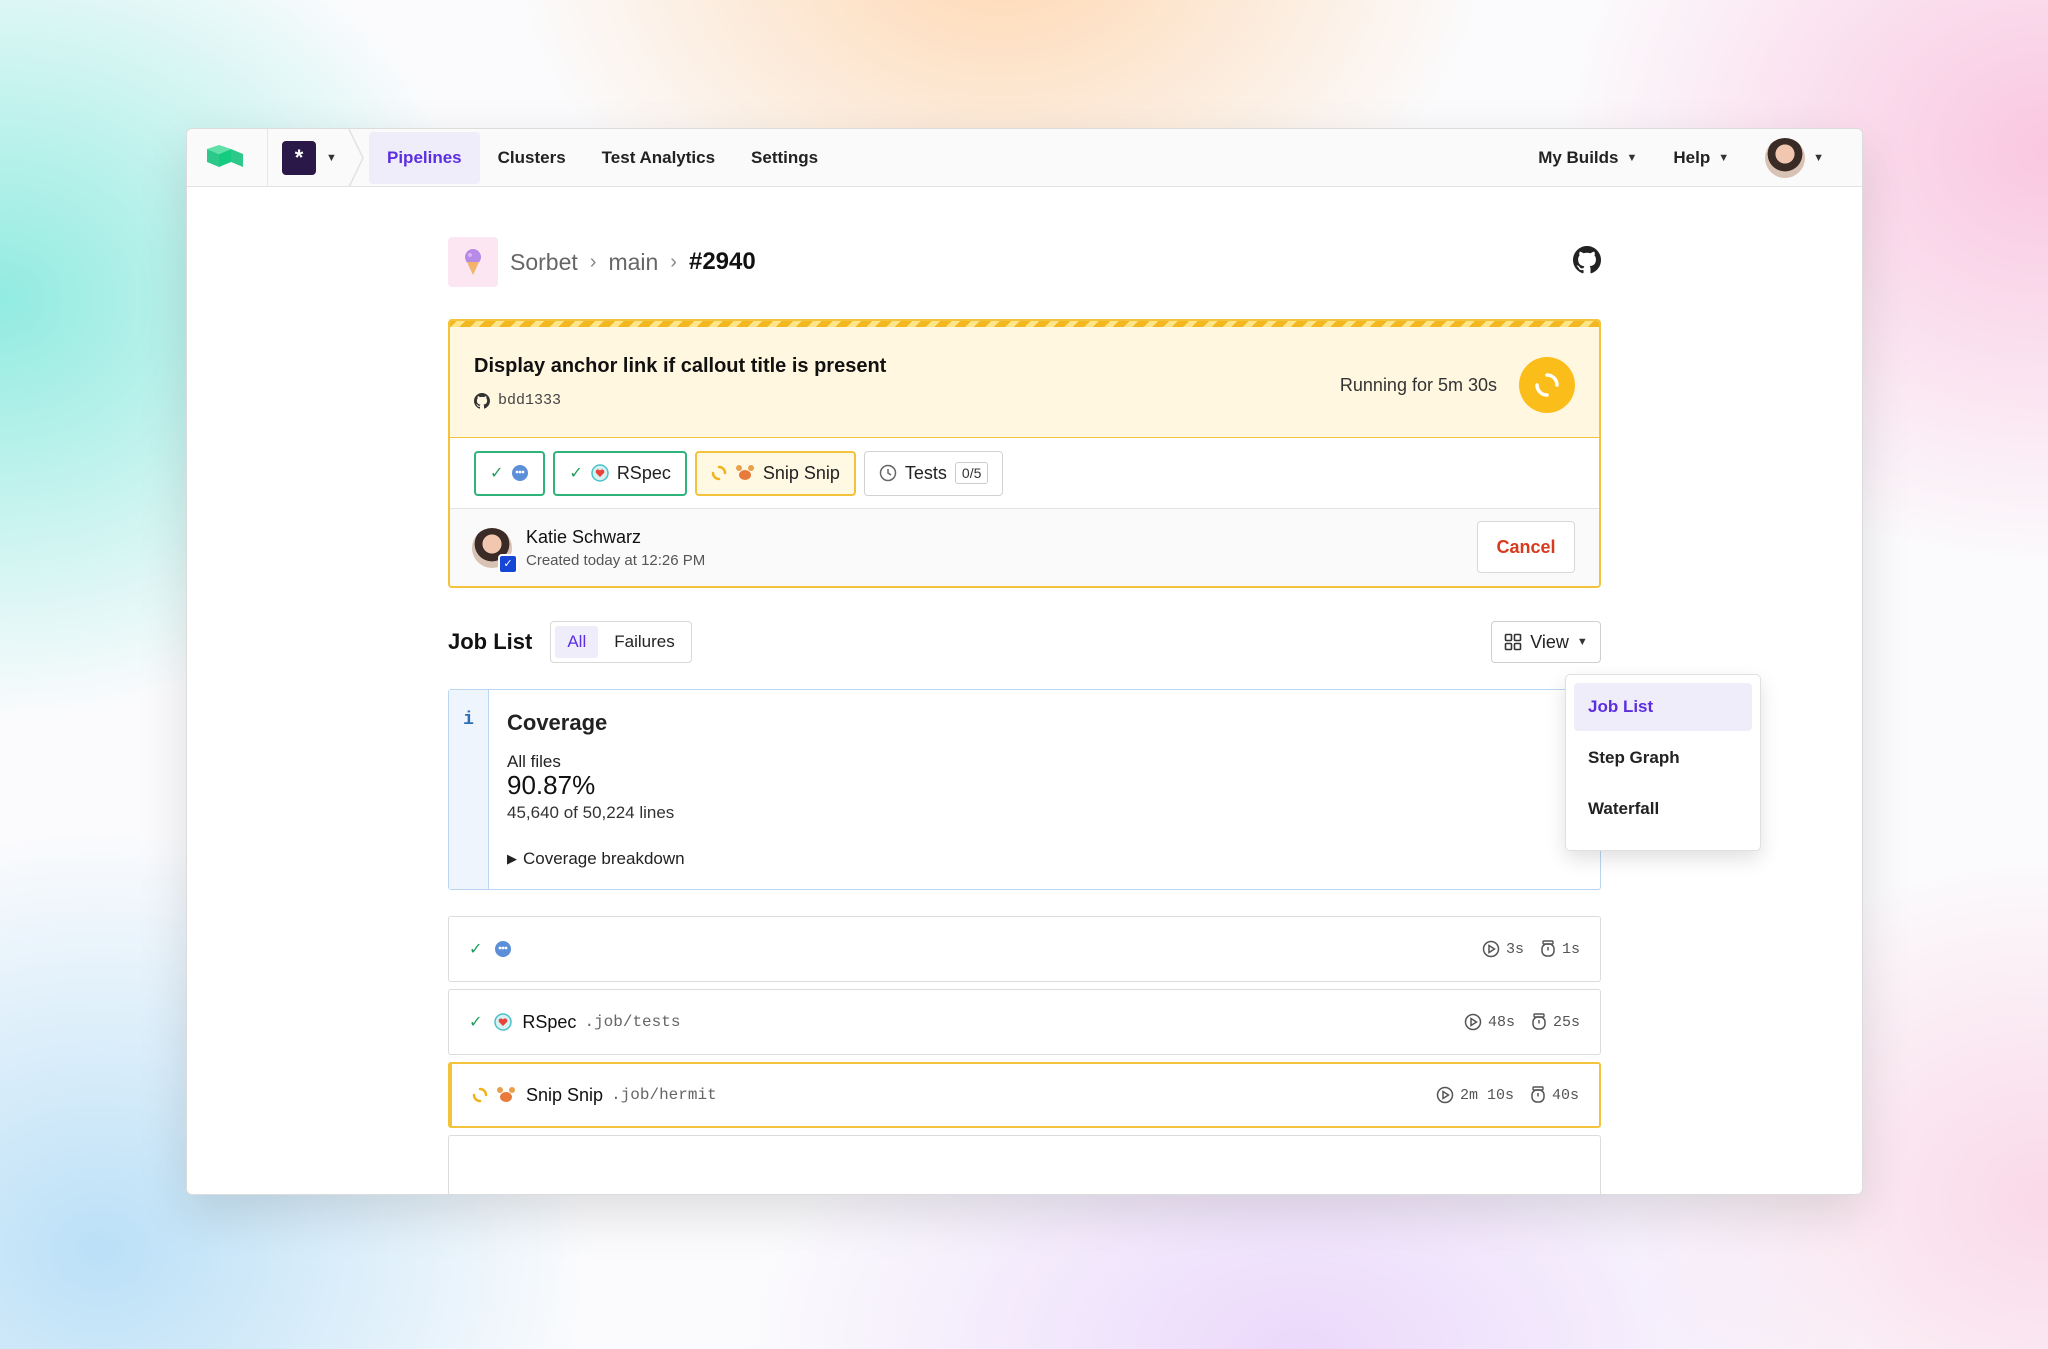 The height and width of the screenshot is (1349, 2048). Describe the element at coordinates (356, 158) in the screenshot. I see `nav-separator-icon` at that location.